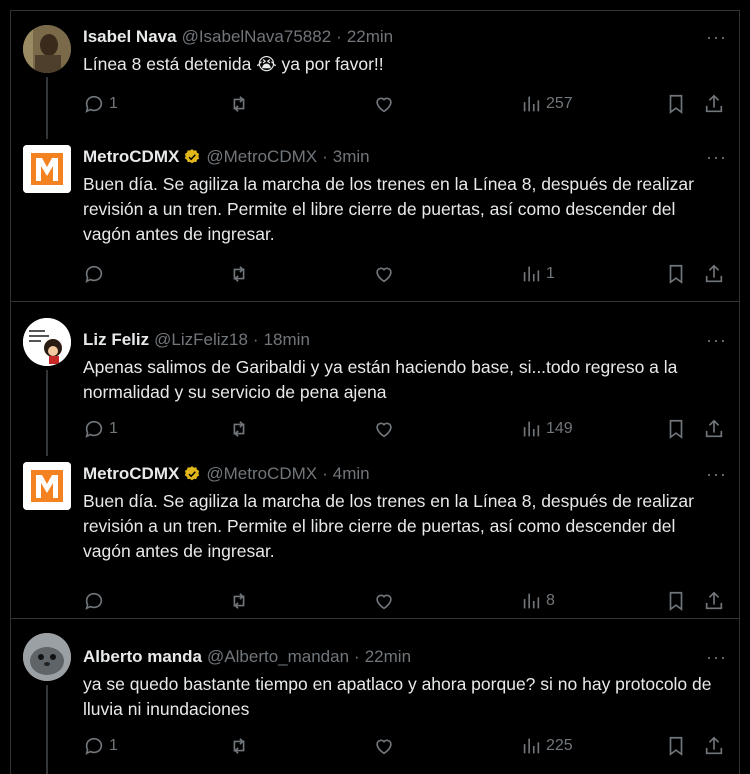 This screenshot has width=750, height=774. I want to click on timestamp: 4min, so click(351, 474).